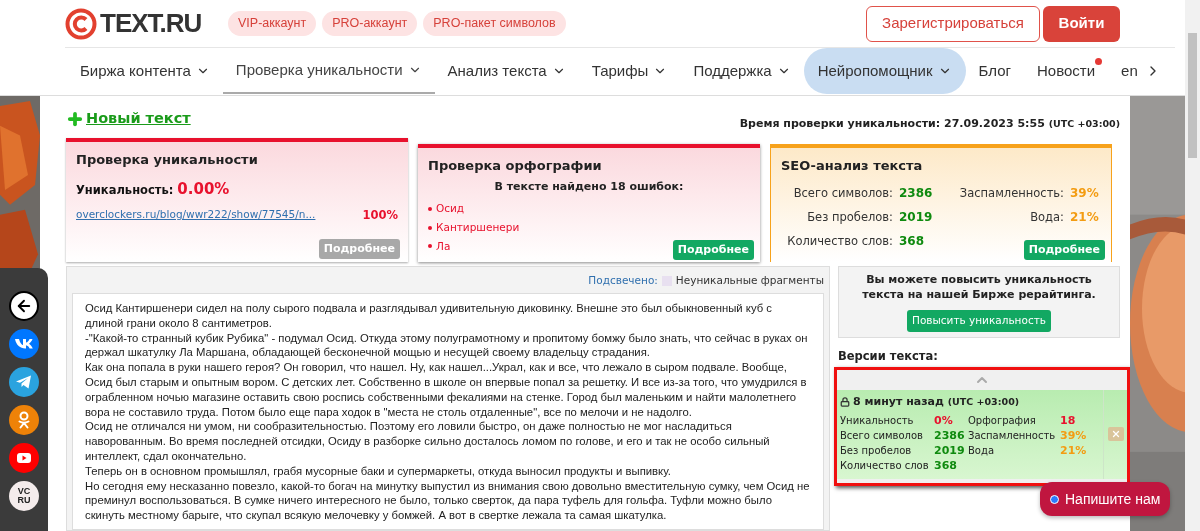  Describe the element at coordinates (842, 193) in the screenshot. I see `stat-label: Всего символов:` at that location.